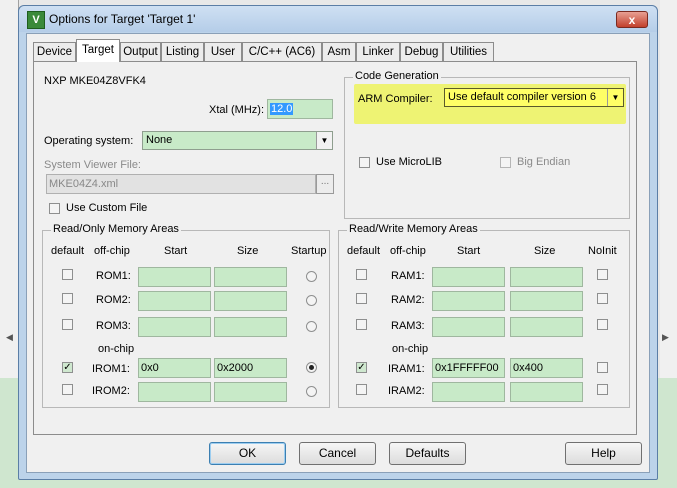 The height and width of the screenshot is (488, 677). Describe the element at coordinates (545, 251) in the screenshot. I see `rw-header-size: Size` at that location.